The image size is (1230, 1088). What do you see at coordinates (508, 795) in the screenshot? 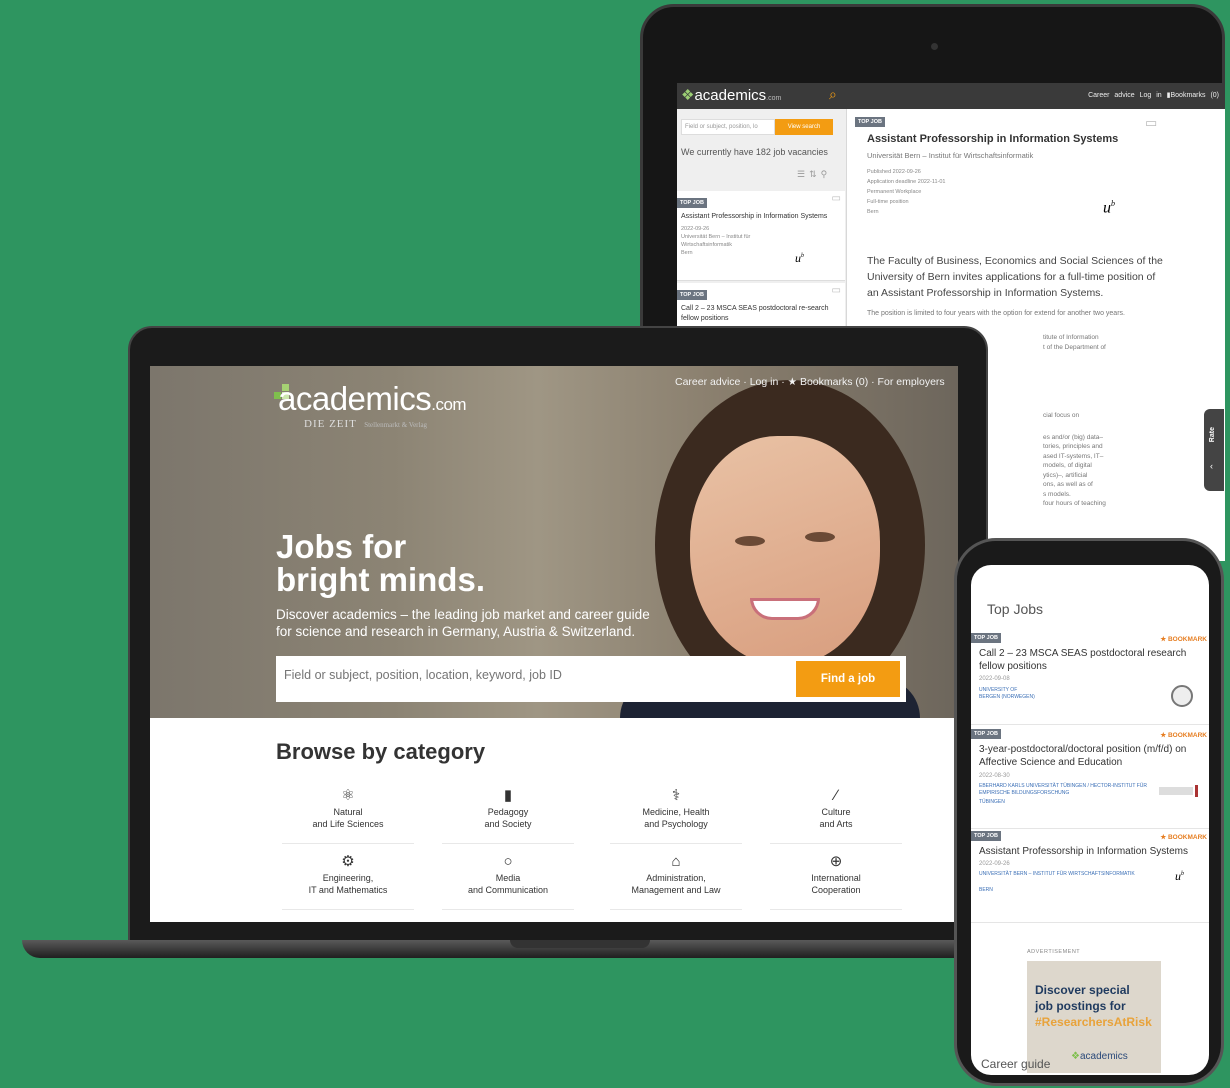
I see `book-icon: ▮` at bounding box center [508, 795].